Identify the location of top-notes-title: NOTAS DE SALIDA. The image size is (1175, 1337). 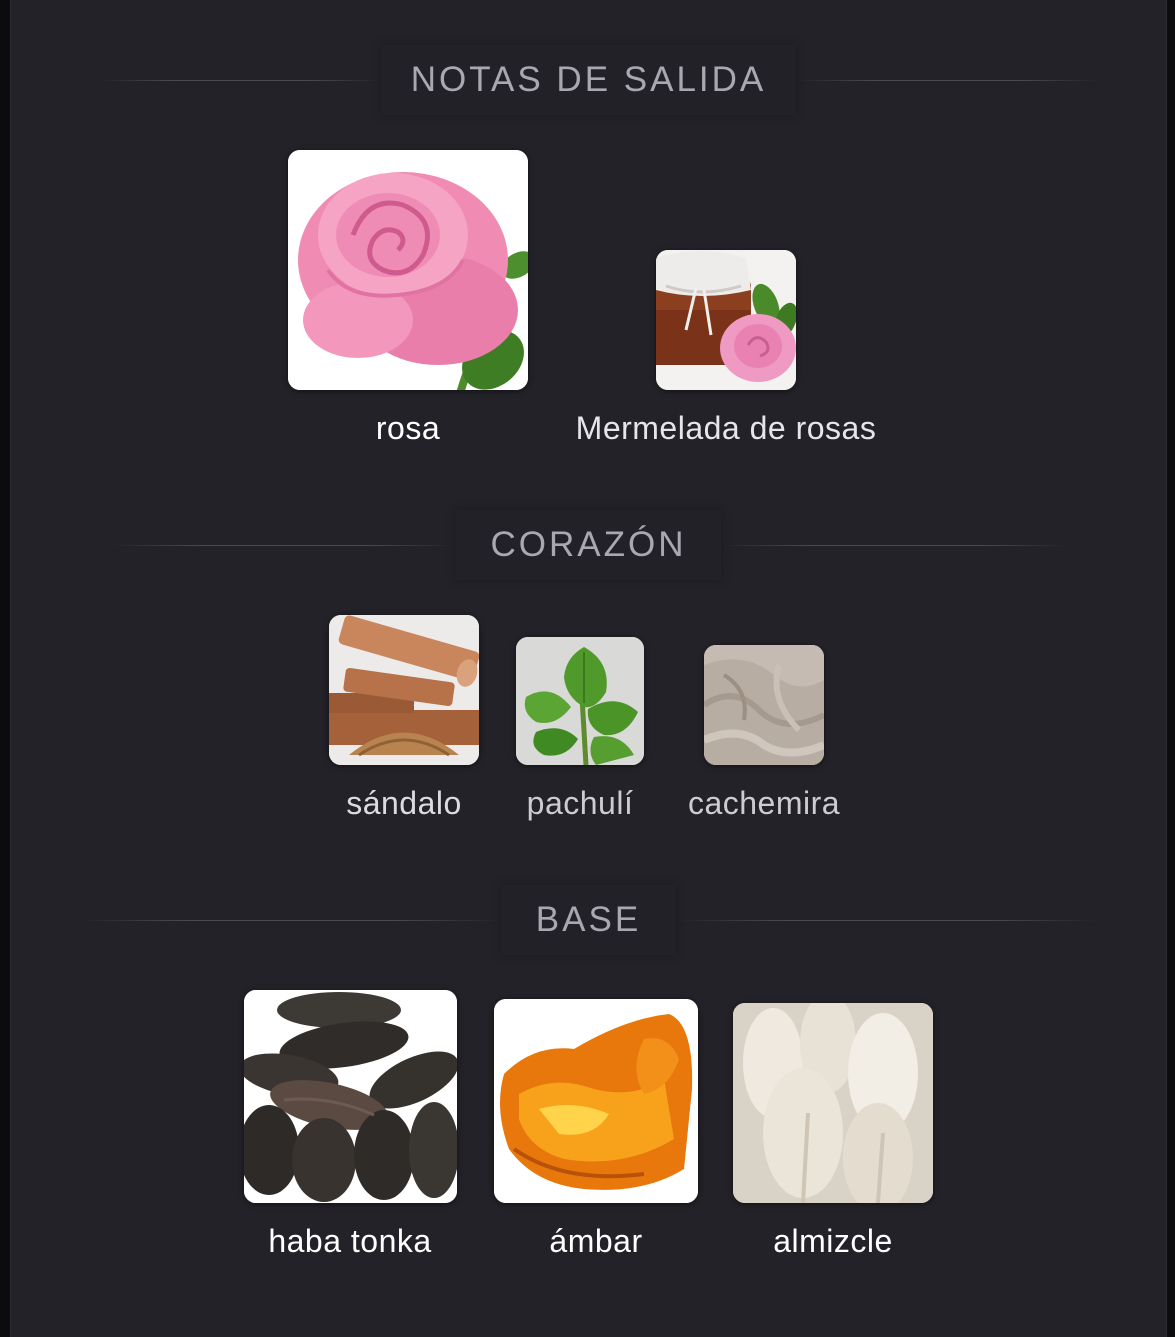
(588, 80).